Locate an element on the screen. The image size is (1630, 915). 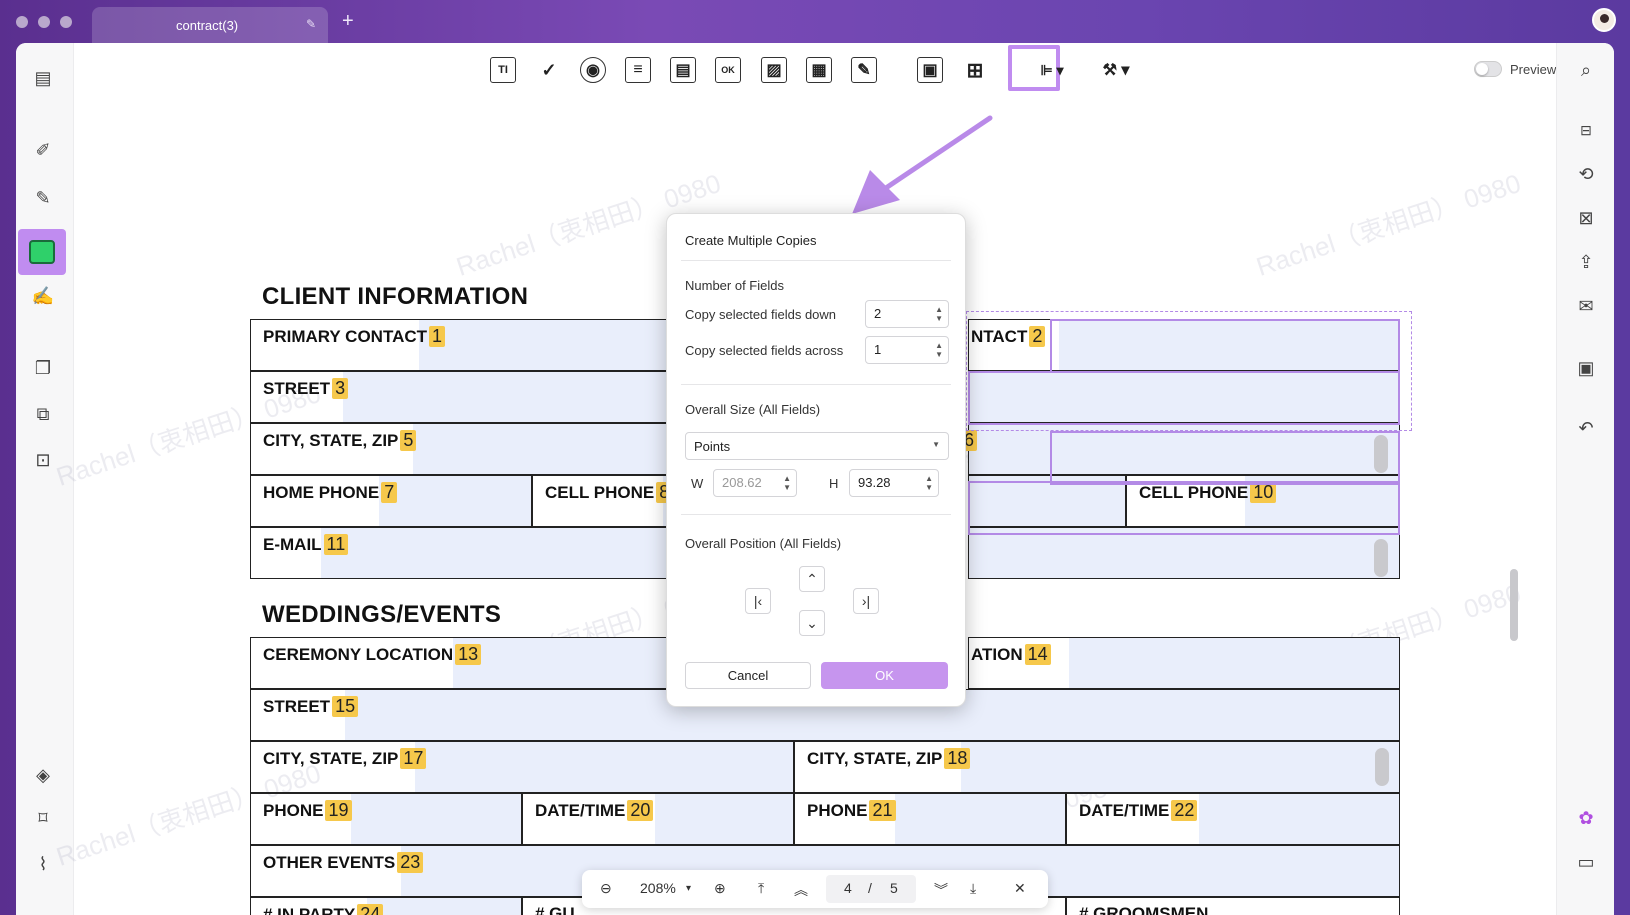
move-up-button: ⌃ is located at coordinates (812, 579).